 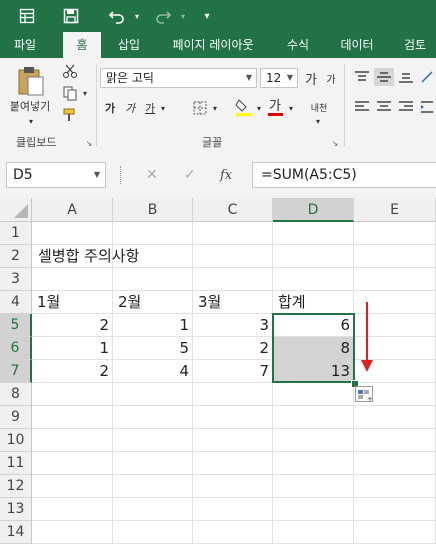 I want to click on bold-button: 가, so click(x=110, y=108).